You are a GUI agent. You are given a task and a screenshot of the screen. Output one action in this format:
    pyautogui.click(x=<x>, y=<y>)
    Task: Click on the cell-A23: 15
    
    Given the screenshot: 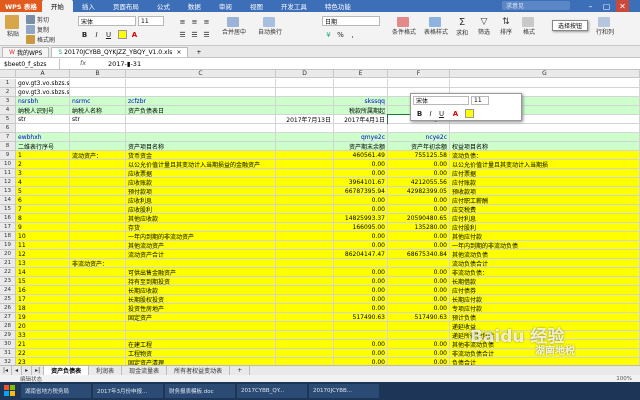 What is the action you would take?
    pyautogui.click(x=43, y=281)
    